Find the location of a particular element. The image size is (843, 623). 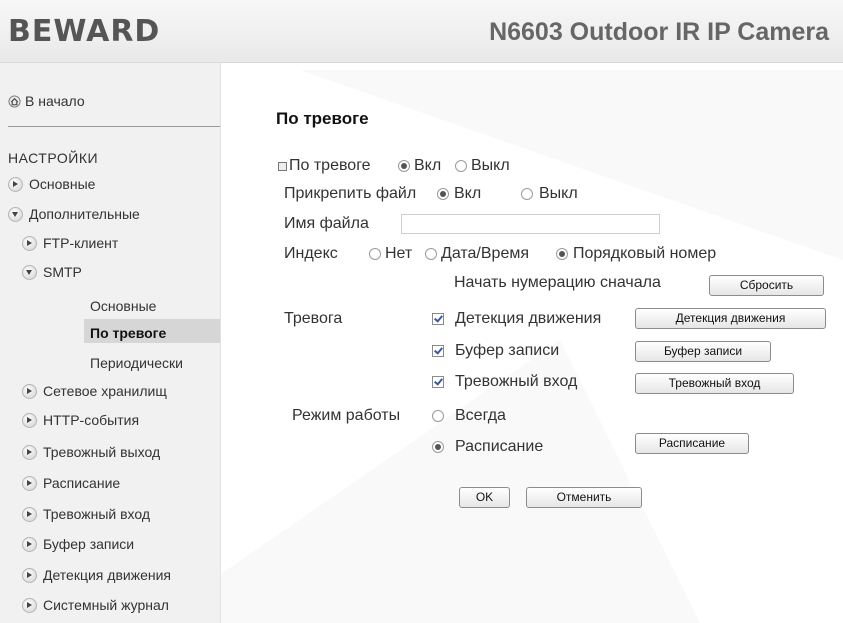

sidebar-item-http-events: HTTP-события is located at coordinates (80, 420).